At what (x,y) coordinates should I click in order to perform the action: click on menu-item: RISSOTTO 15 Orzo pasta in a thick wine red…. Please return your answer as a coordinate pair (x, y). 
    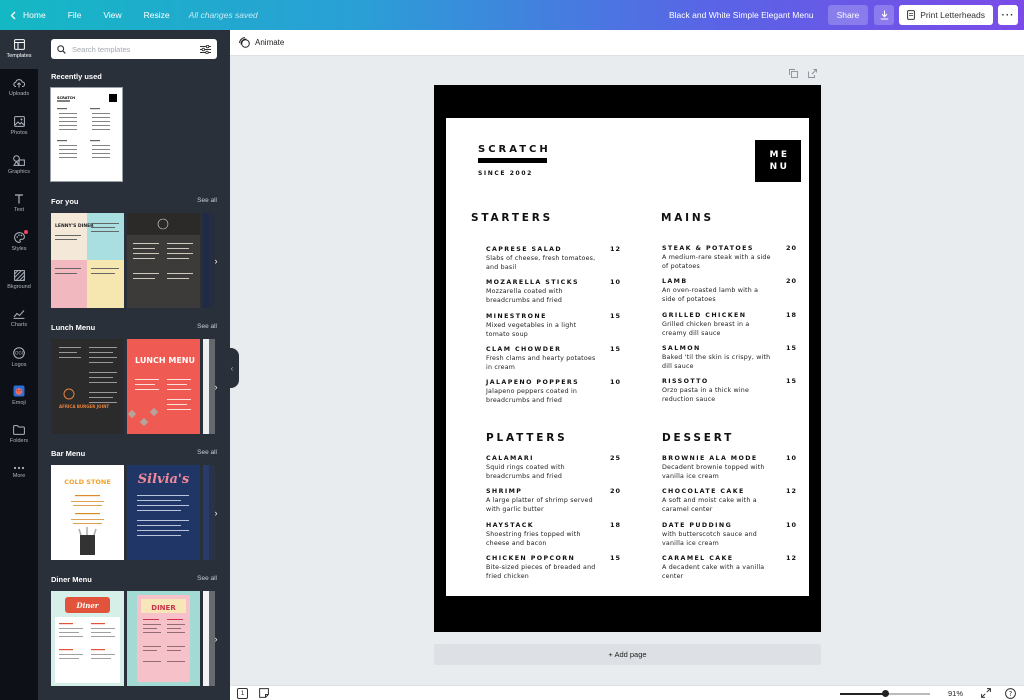
    Looking at the image, I should click on (729, 390).